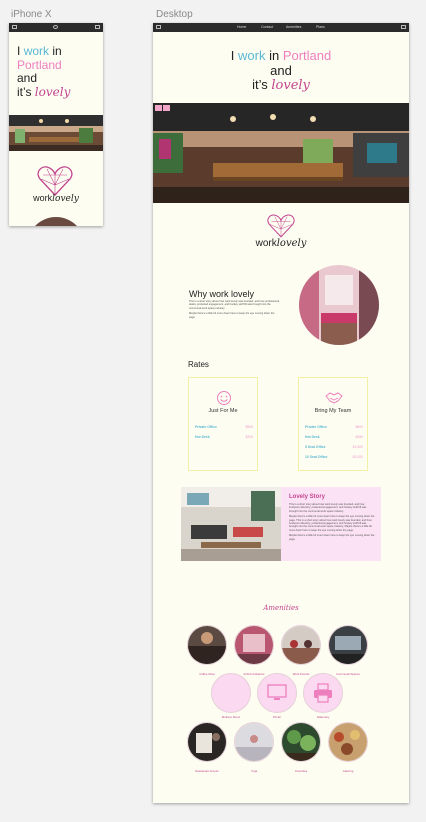  Describe the element at coordinates (281, 27) in the screenshot. I see `desktop-nav-bar: Home Contact Amenities Plans` at that location.